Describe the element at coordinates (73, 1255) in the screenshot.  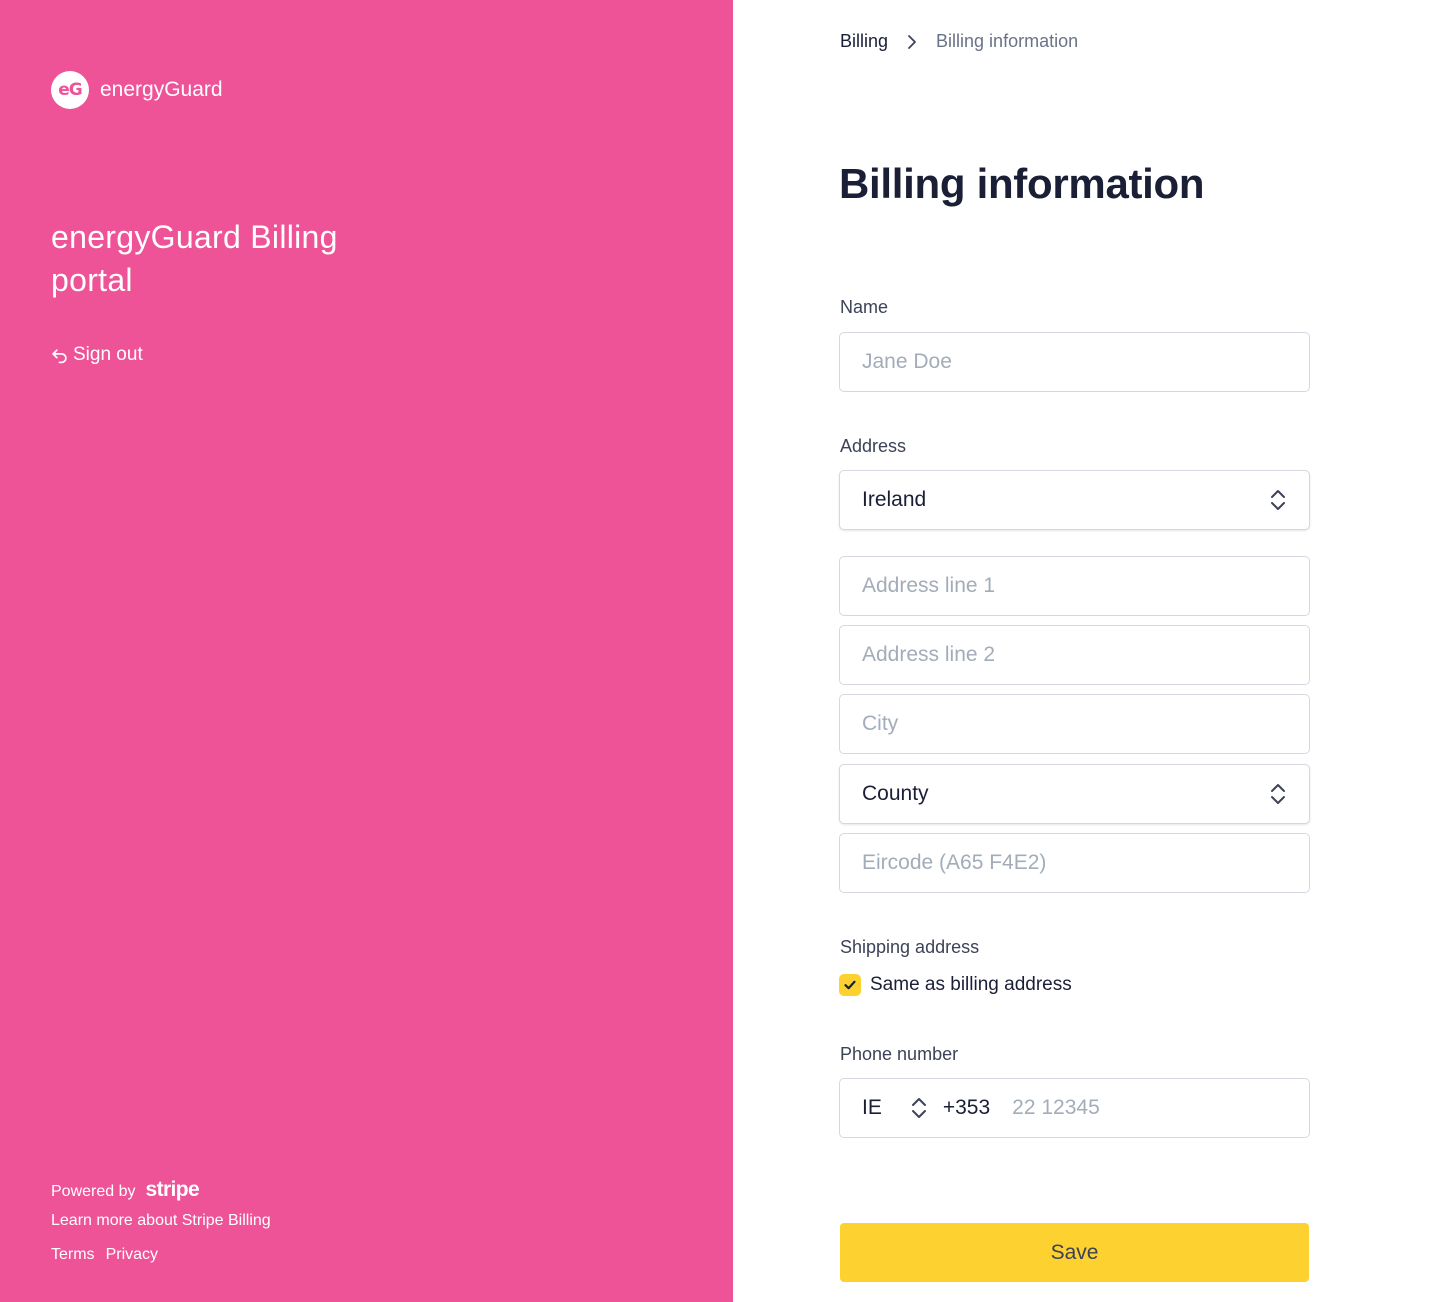
I see `terms-link: Terms` at that location.